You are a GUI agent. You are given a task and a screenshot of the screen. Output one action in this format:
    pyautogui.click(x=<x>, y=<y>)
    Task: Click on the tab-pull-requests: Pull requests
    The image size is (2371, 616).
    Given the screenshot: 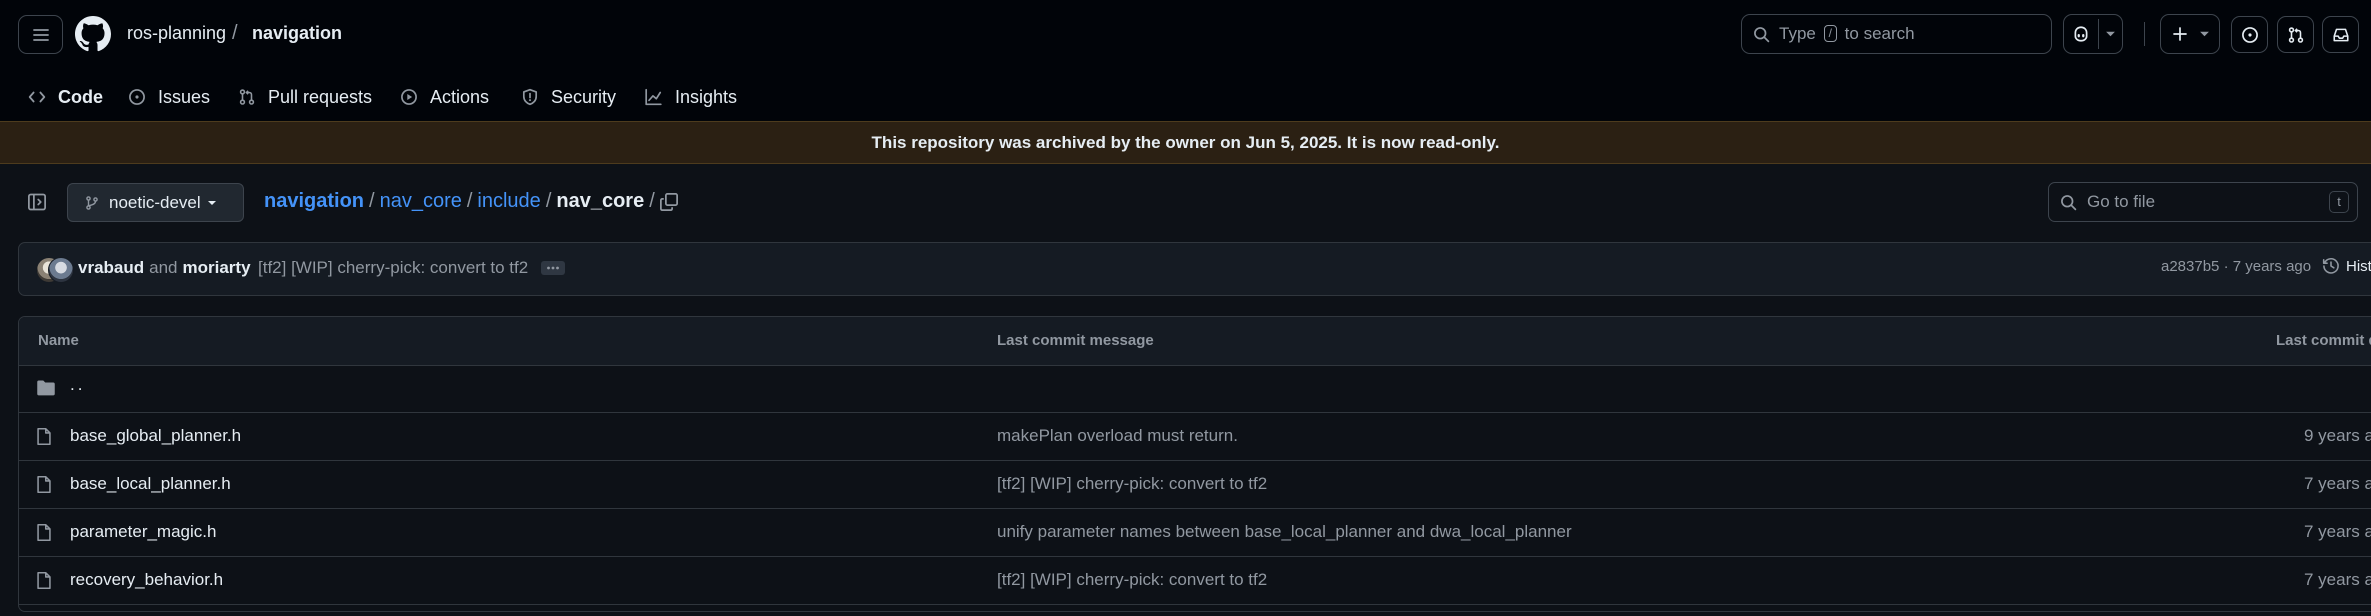 What is the action you would take?
    pyautogui.click(x=305, y=97)
    